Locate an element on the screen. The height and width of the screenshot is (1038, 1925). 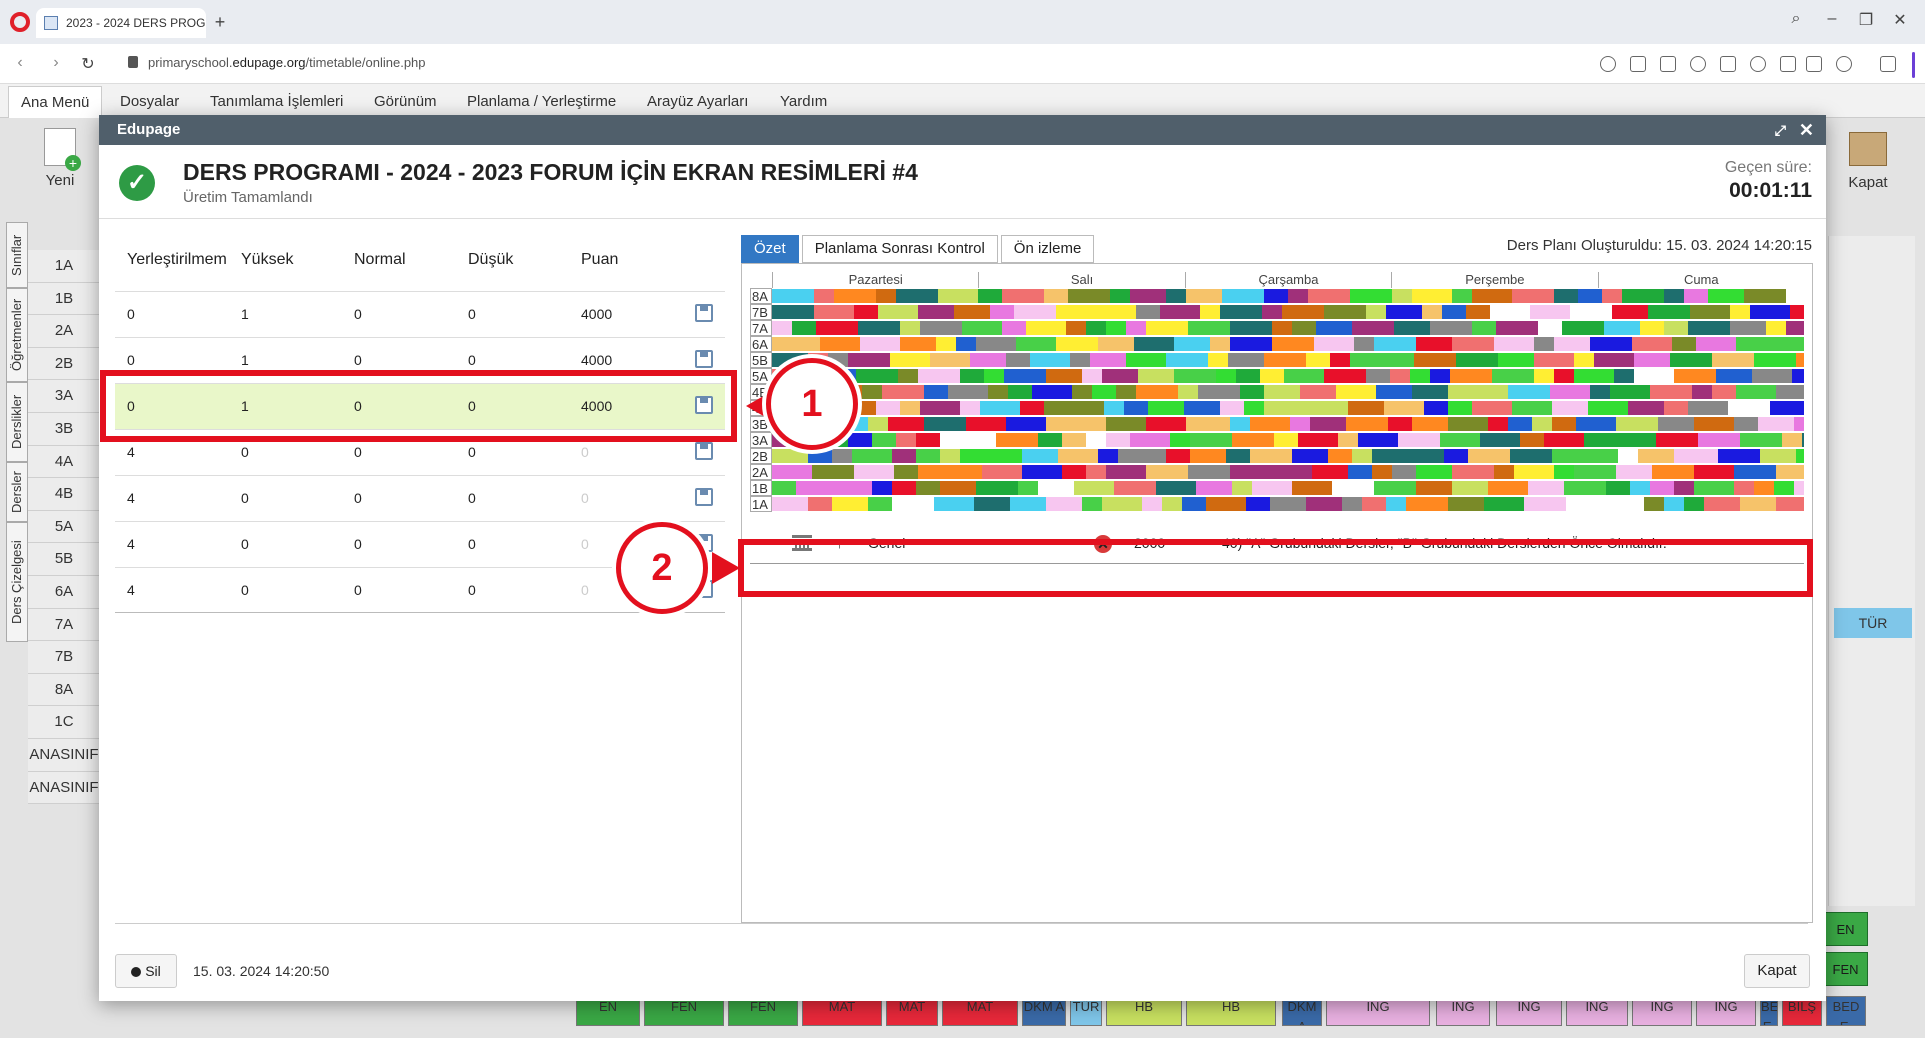
side-tab-derslikler: Derslikler is located at coordinates (17, 422).